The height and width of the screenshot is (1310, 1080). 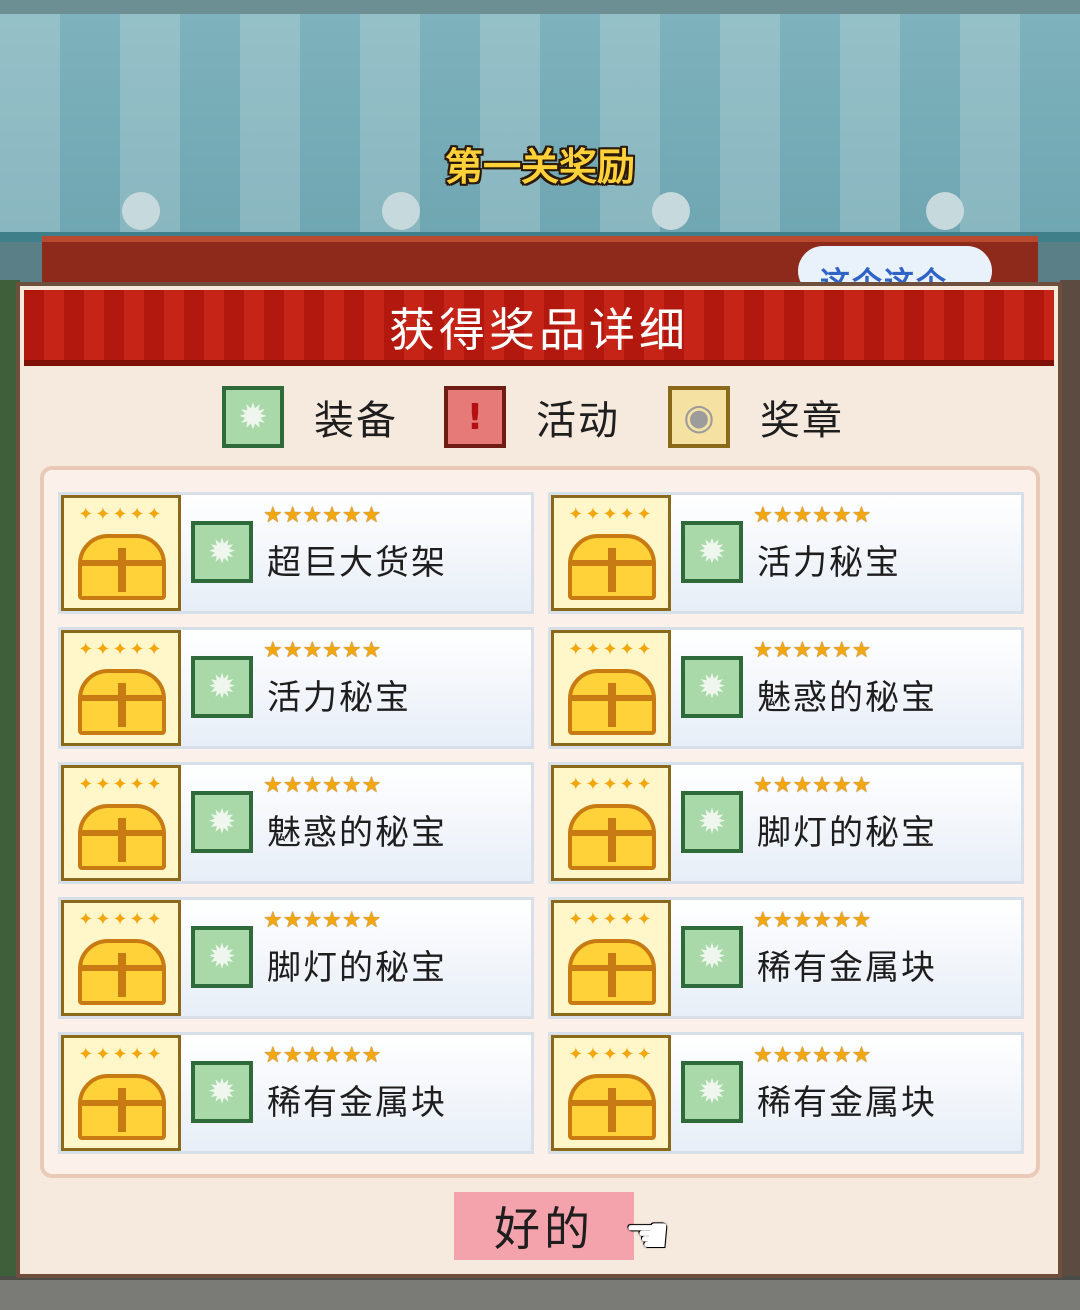 I want to click on reward-type-legend: ✹ 装备 ! 活动 ◉ 奖章, so click(x=539, y=417).